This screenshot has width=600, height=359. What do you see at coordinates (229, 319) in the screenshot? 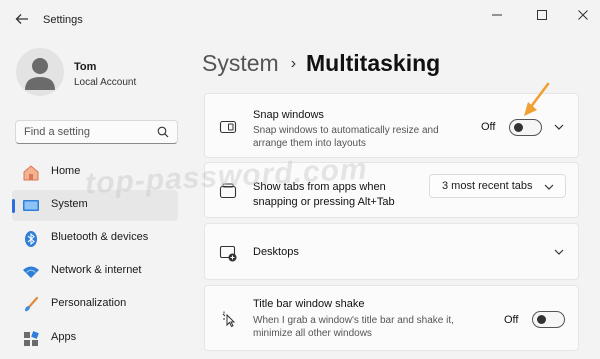
I see `shake-icon` at bounding box center [229, 319].